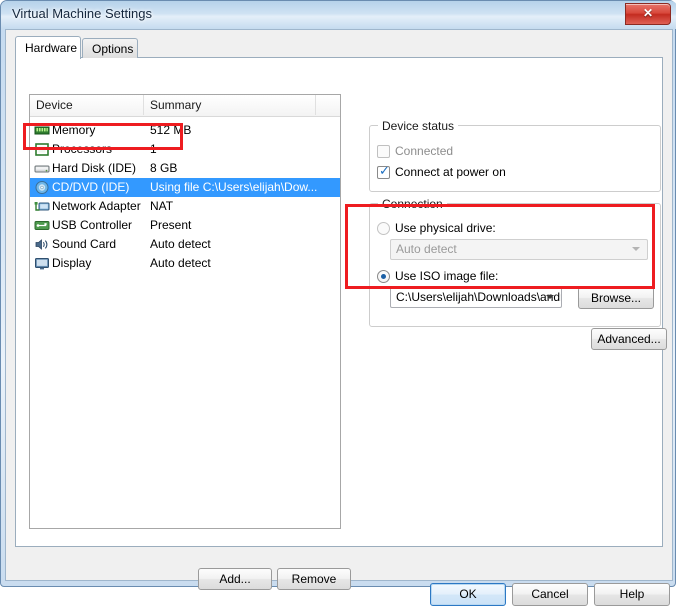 The height and width of the screenshot is (606, 676). What do you see at coordinates (230, 105) in the screenshot?
I see `column-header-summary: Summary` at bounding box center [230, 105].